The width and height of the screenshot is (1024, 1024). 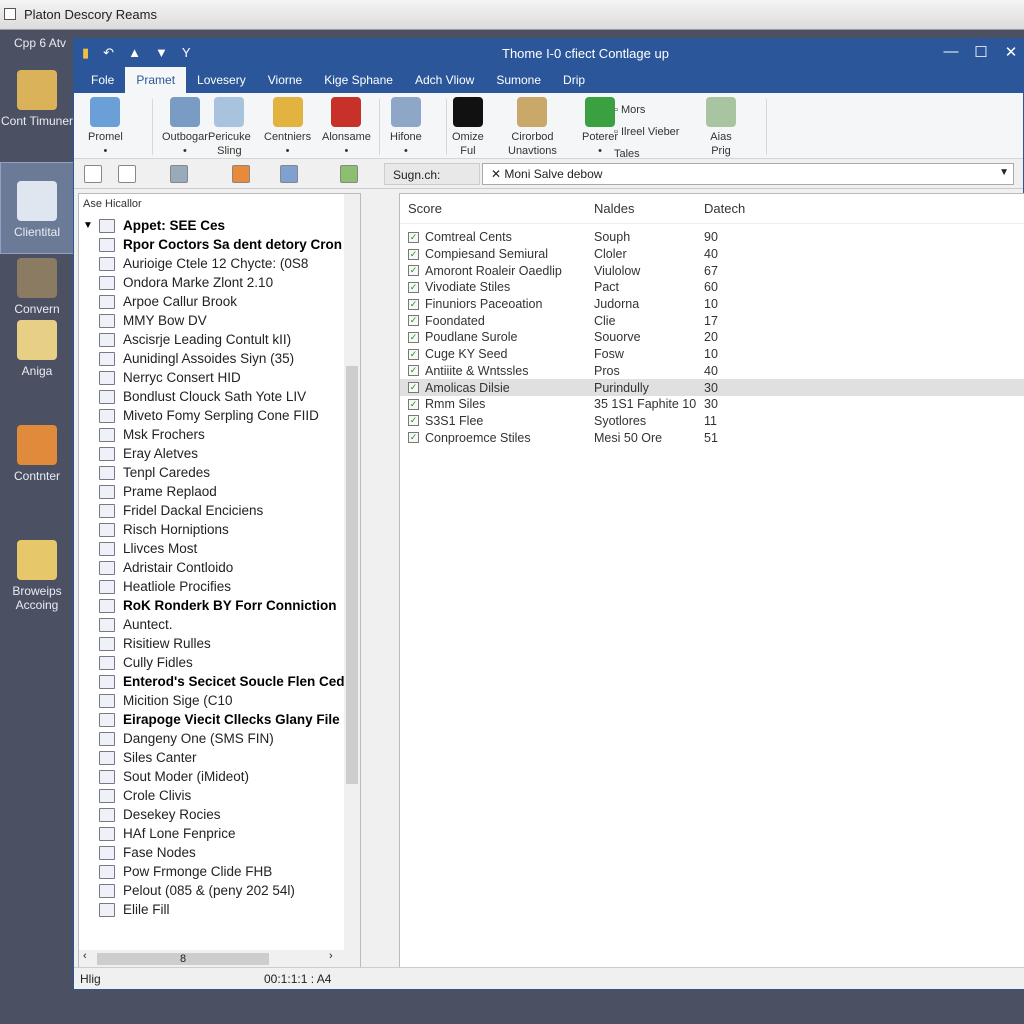 I want to click on tree-item: Msk Frochers, so click(x=219, y=434).